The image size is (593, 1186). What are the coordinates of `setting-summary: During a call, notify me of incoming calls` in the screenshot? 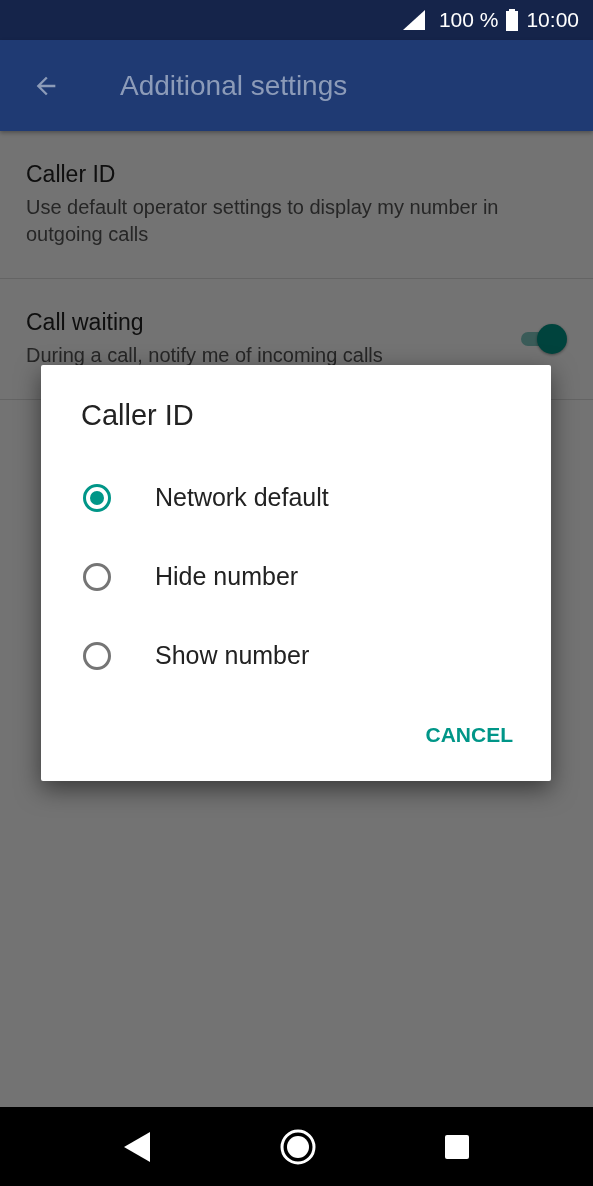 It's located at (205, 355).